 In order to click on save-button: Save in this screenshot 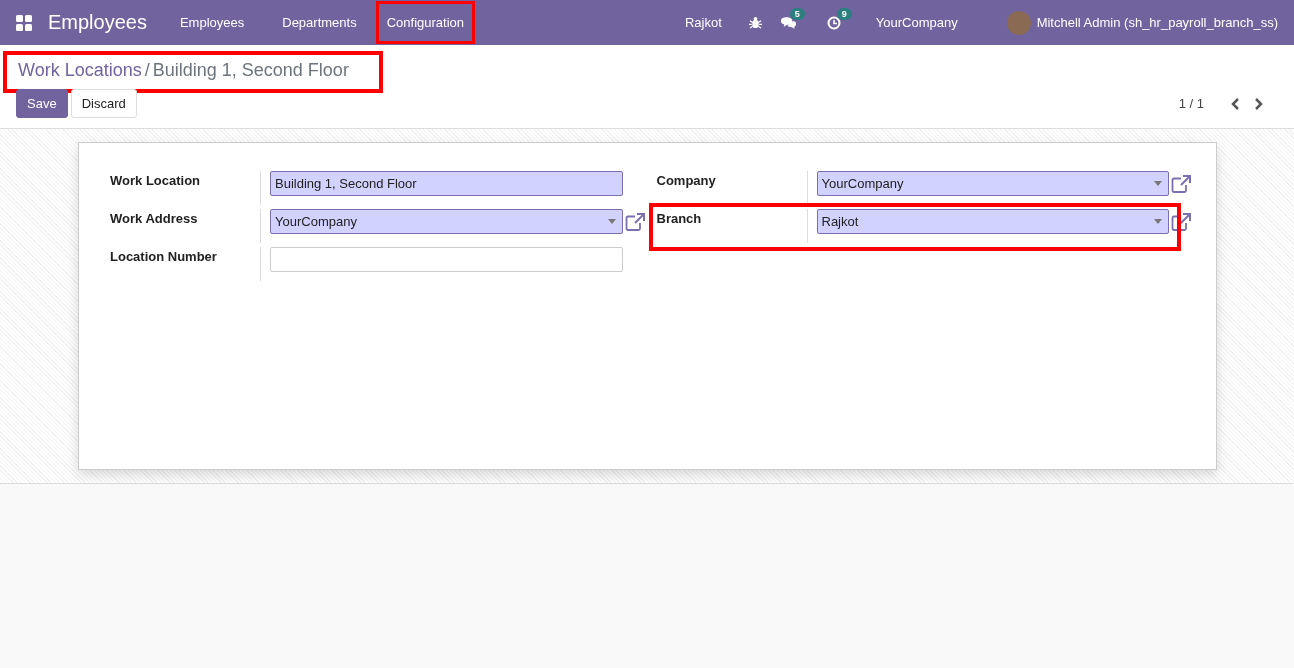, I will do `click(42, 103)`.